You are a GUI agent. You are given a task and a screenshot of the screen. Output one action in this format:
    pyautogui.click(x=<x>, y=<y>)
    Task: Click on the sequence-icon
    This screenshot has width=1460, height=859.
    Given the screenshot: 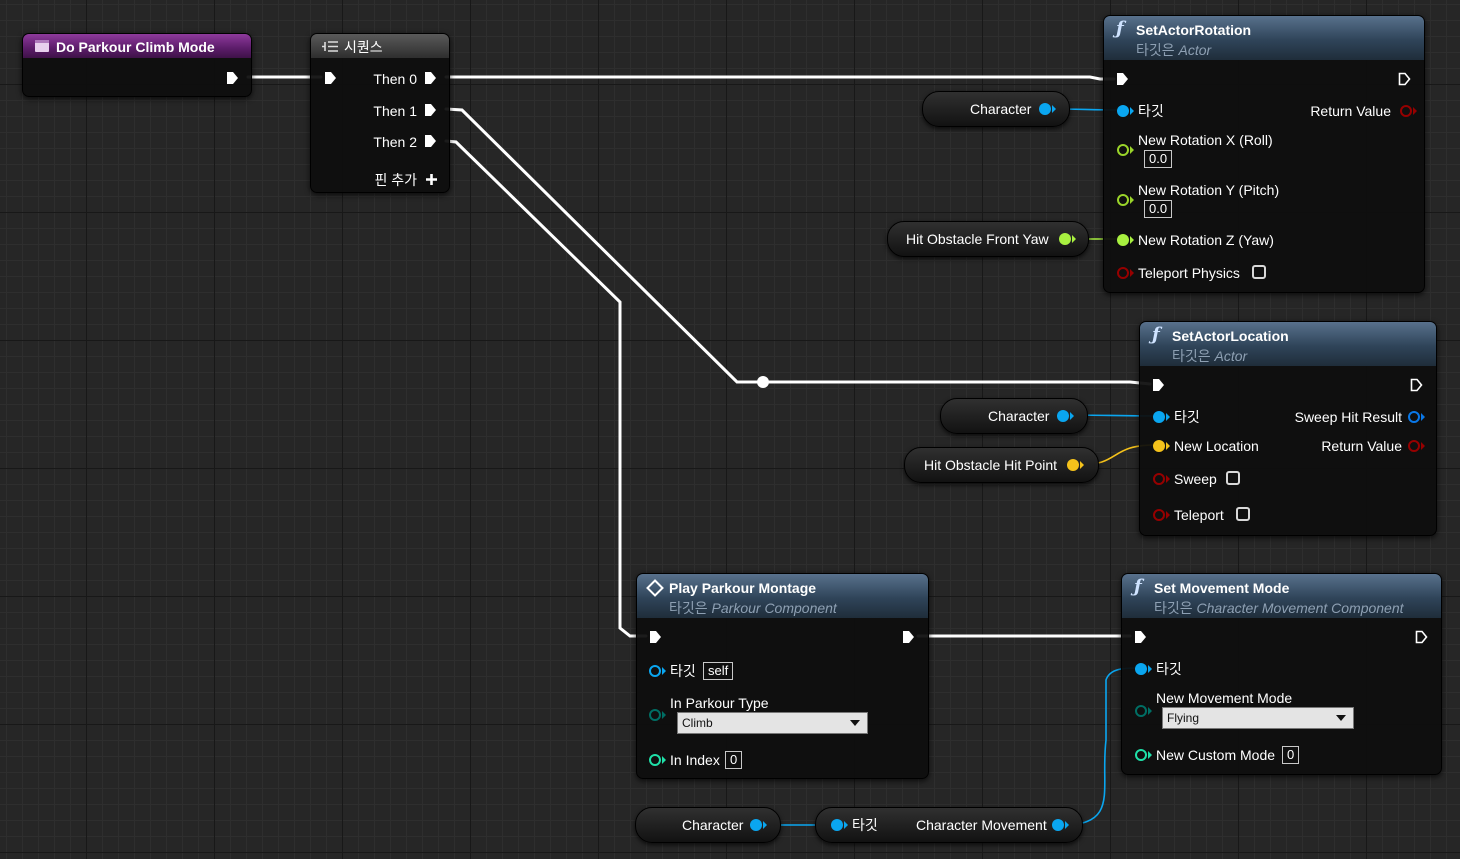 What is the action you would take?
    pyautogui.click(x=330, y=46)
    